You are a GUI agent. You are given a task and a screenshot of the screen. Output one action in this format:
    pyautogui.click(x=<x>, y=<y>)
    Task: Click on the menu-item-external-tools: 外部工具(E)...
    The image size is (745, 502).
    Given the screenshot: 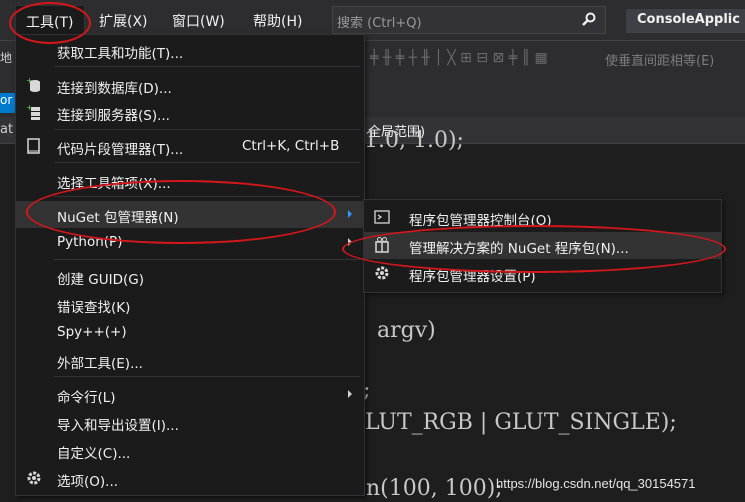 What is the action you would take?
    pyautogui.click(x=190, y=360)
    